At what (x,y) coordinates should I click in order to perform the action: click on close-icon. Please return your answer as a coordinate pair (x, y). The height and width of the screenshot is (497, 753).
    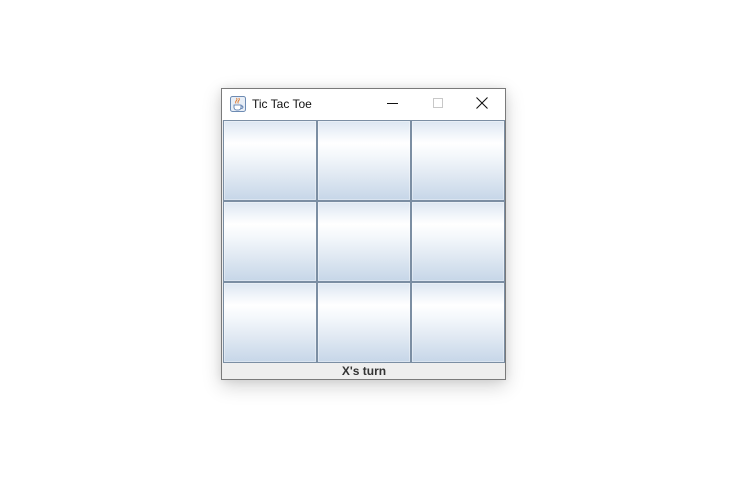
    Looking at the image, I should click on (482, 105).